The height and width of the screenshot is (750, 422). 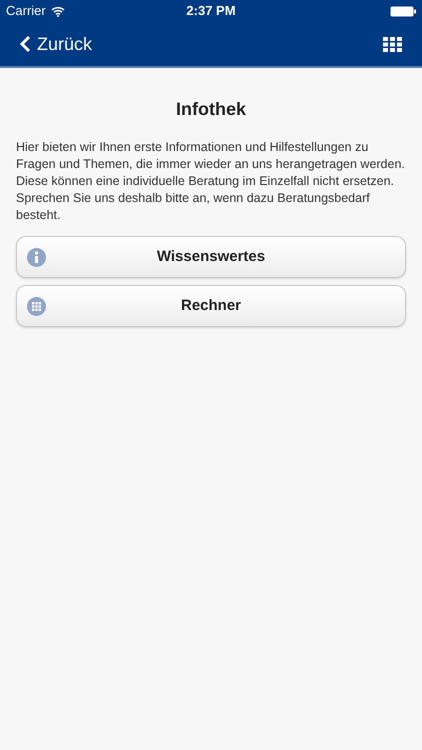 I want to click on calculator-icon, so click(x=36, y=306).